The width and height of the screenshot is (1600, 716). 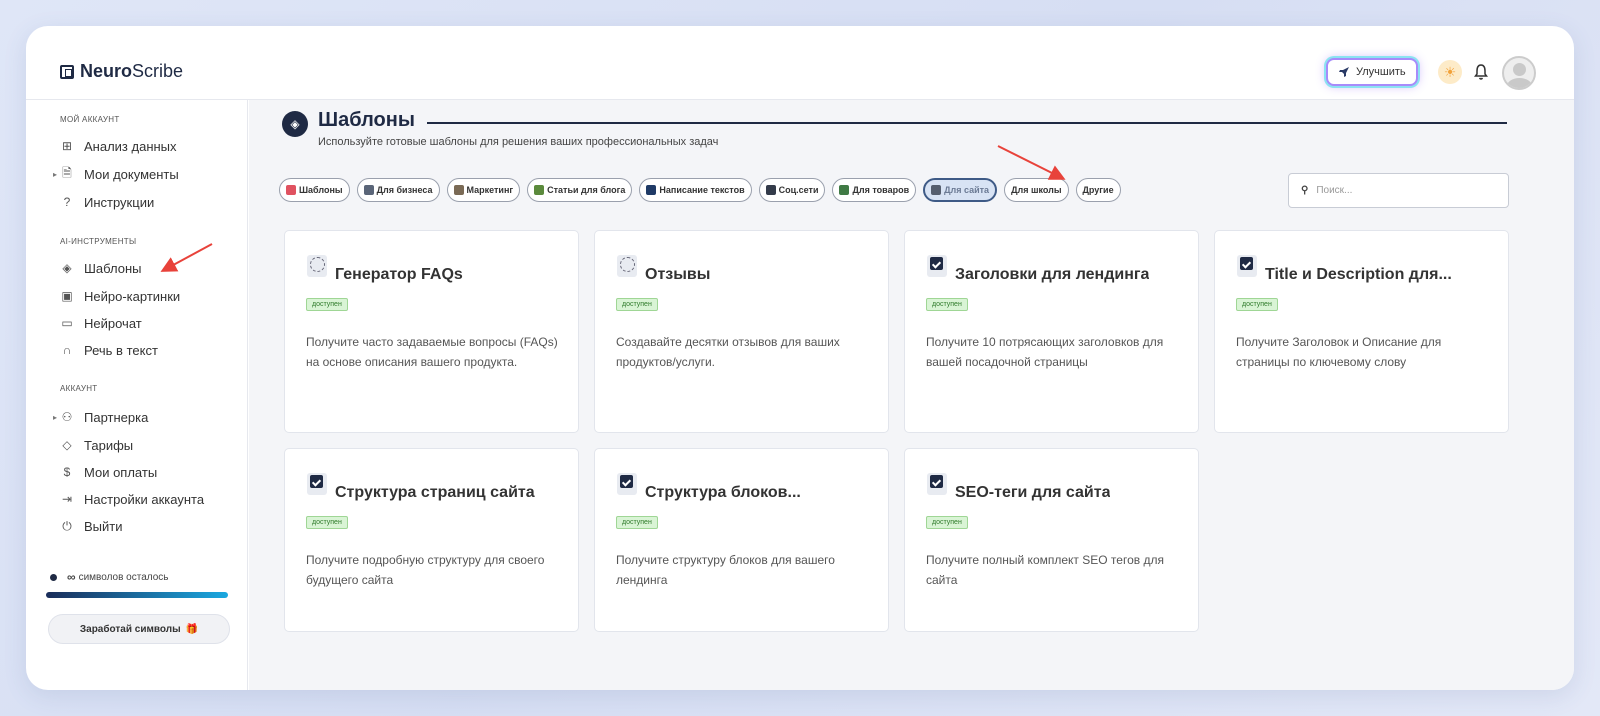 I want to click on arrow-to-website-chip, so click(x=1031, y=162).